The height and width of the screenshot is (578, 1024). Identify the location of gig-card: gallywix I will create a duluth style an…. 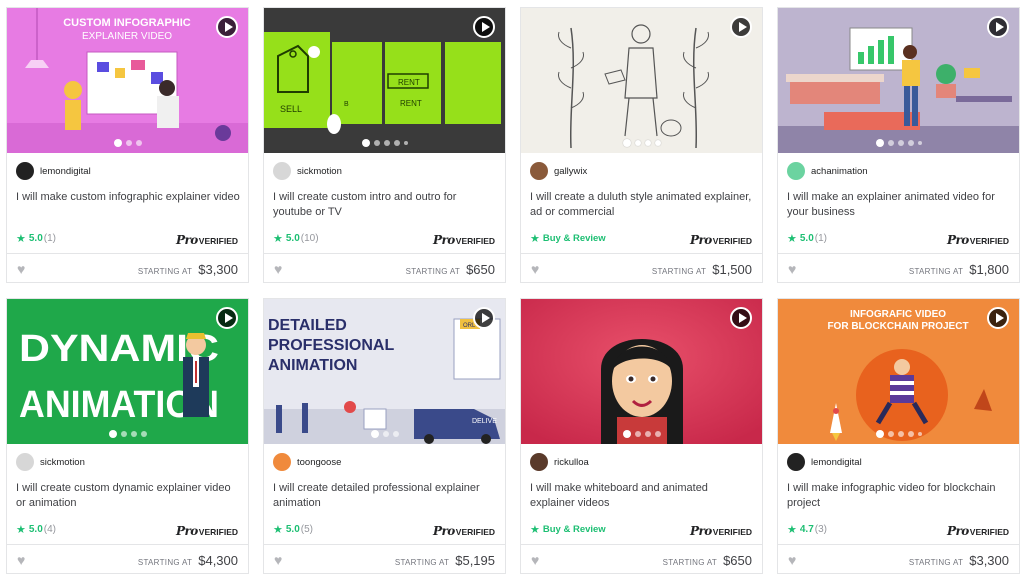
(641, 145).